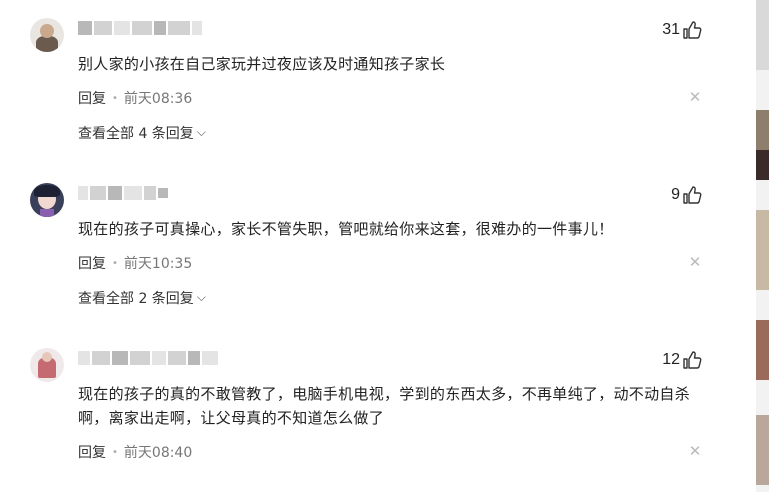  I want to click on like-count: 31, so click(671, 29).